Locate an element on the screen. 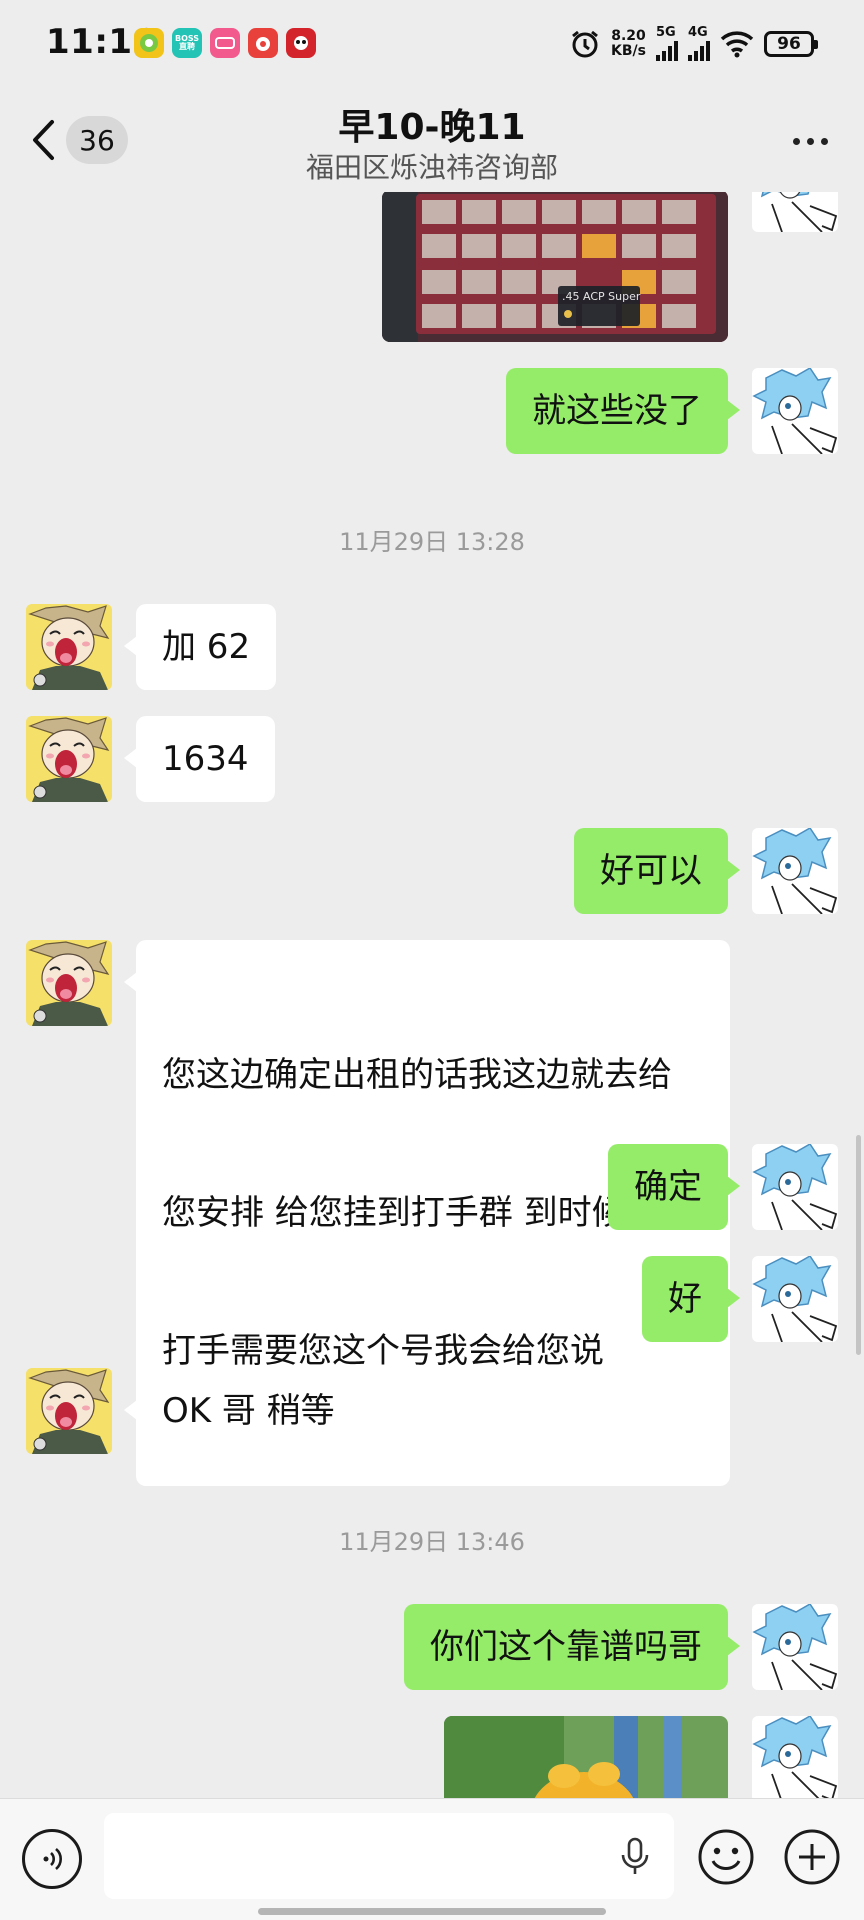 This screenshot has height=1920, width=864. chat-subtitle: 福田区烁浊祎咨询部 is located at coordinates (431, 167).